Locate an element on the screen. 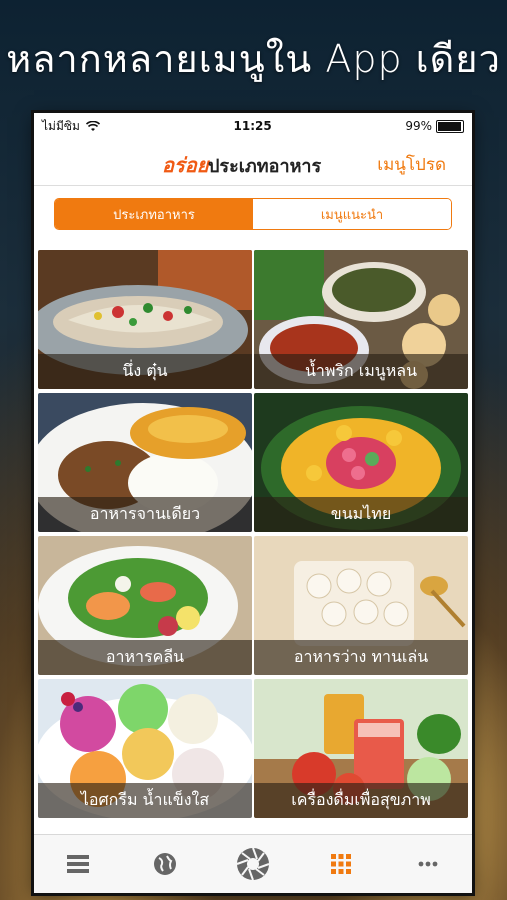 The image size is (507, 900). tab-globe is located at coordinates (165, 864).